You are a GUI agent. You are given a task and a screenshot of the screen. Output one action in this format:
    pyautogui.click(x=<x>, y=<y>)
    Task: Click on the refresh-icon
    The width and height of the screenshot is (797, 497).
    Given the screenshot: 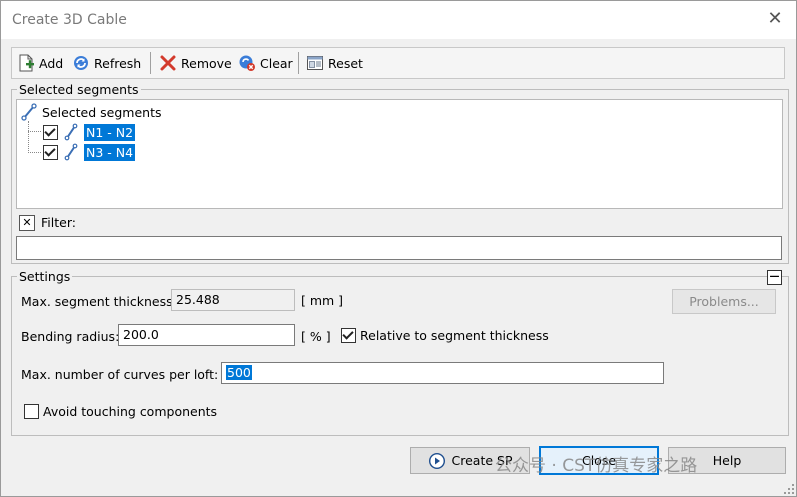 What is the action you would take?
    pyautogui.click(x=81, y=63)
    